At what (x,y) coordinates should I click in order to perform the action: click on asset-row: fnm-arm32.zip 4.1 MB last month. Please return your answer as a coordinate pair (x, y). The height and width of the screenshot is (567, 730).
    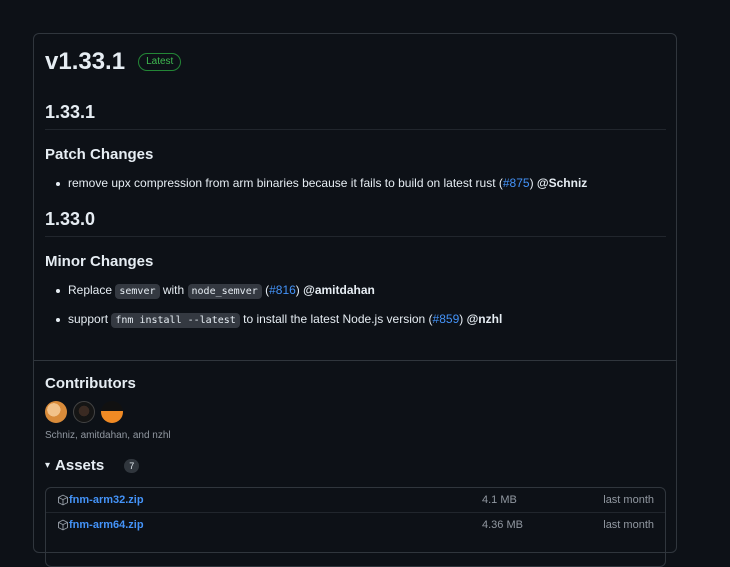
    Looking at the image, I should click on (355, 500).